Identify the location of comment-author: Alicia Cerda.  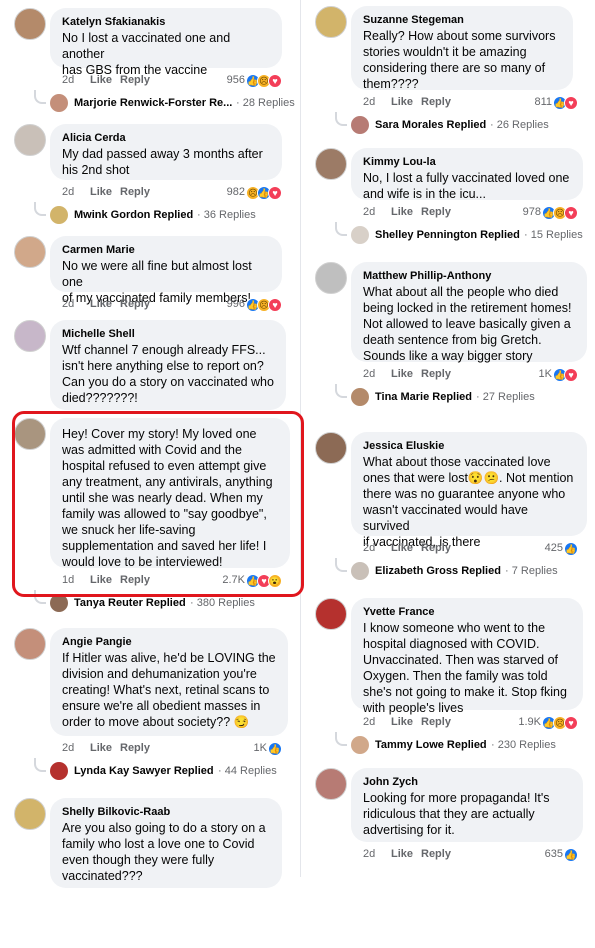
(166, 138).